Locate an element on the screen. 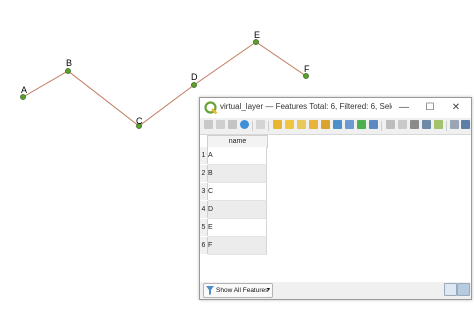  point-label: A is located at coordinates (24, 90).